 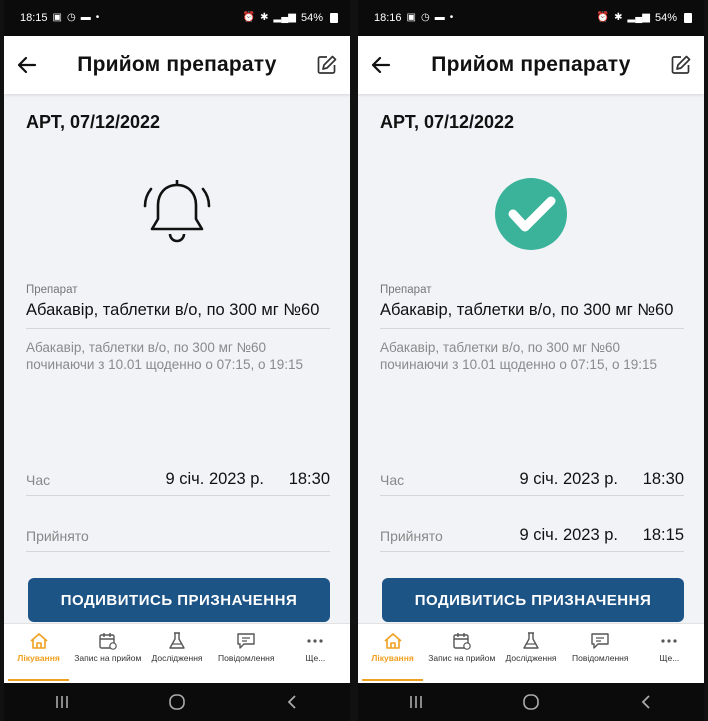 I want to click on drug-name: Абакавір, таблетки в/о, по 300 мг №60, so click(x=173, y=310).